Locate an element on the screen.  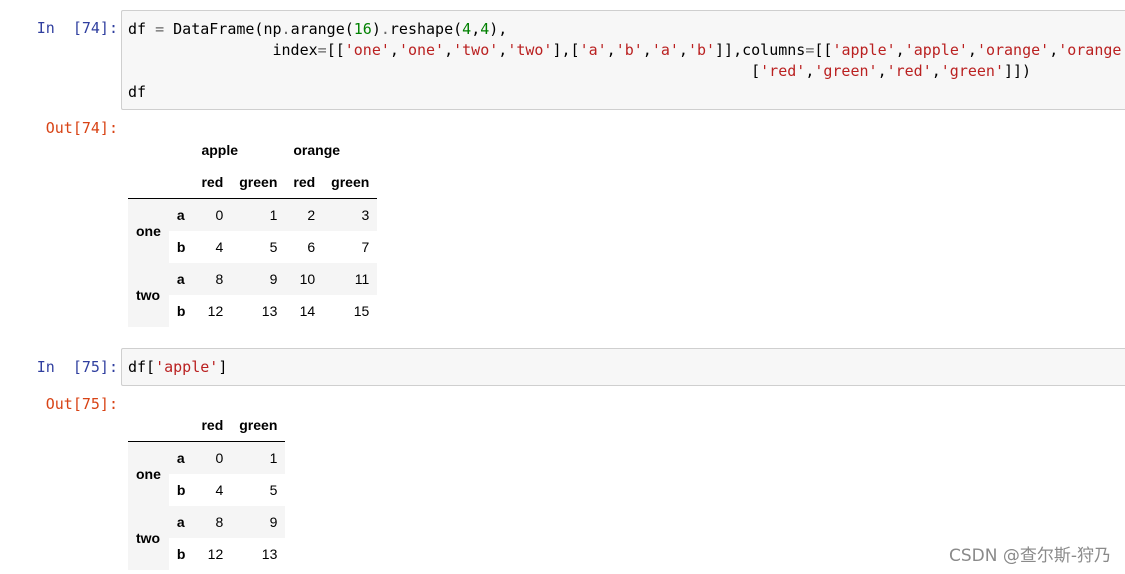
code-token: ]],columns is located at coordinates (760, 50).